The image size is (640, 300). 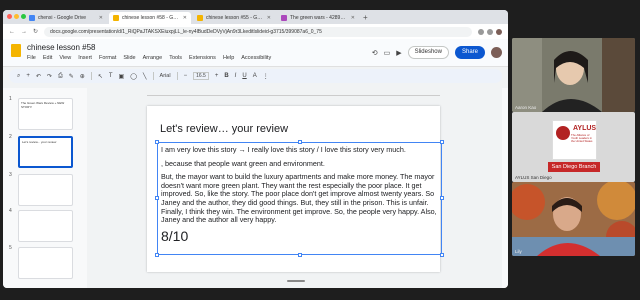 What do you see at coordinates (107, 58) in the screenshot?
I see `menu-format: Format` at bounding box center [107, 58].